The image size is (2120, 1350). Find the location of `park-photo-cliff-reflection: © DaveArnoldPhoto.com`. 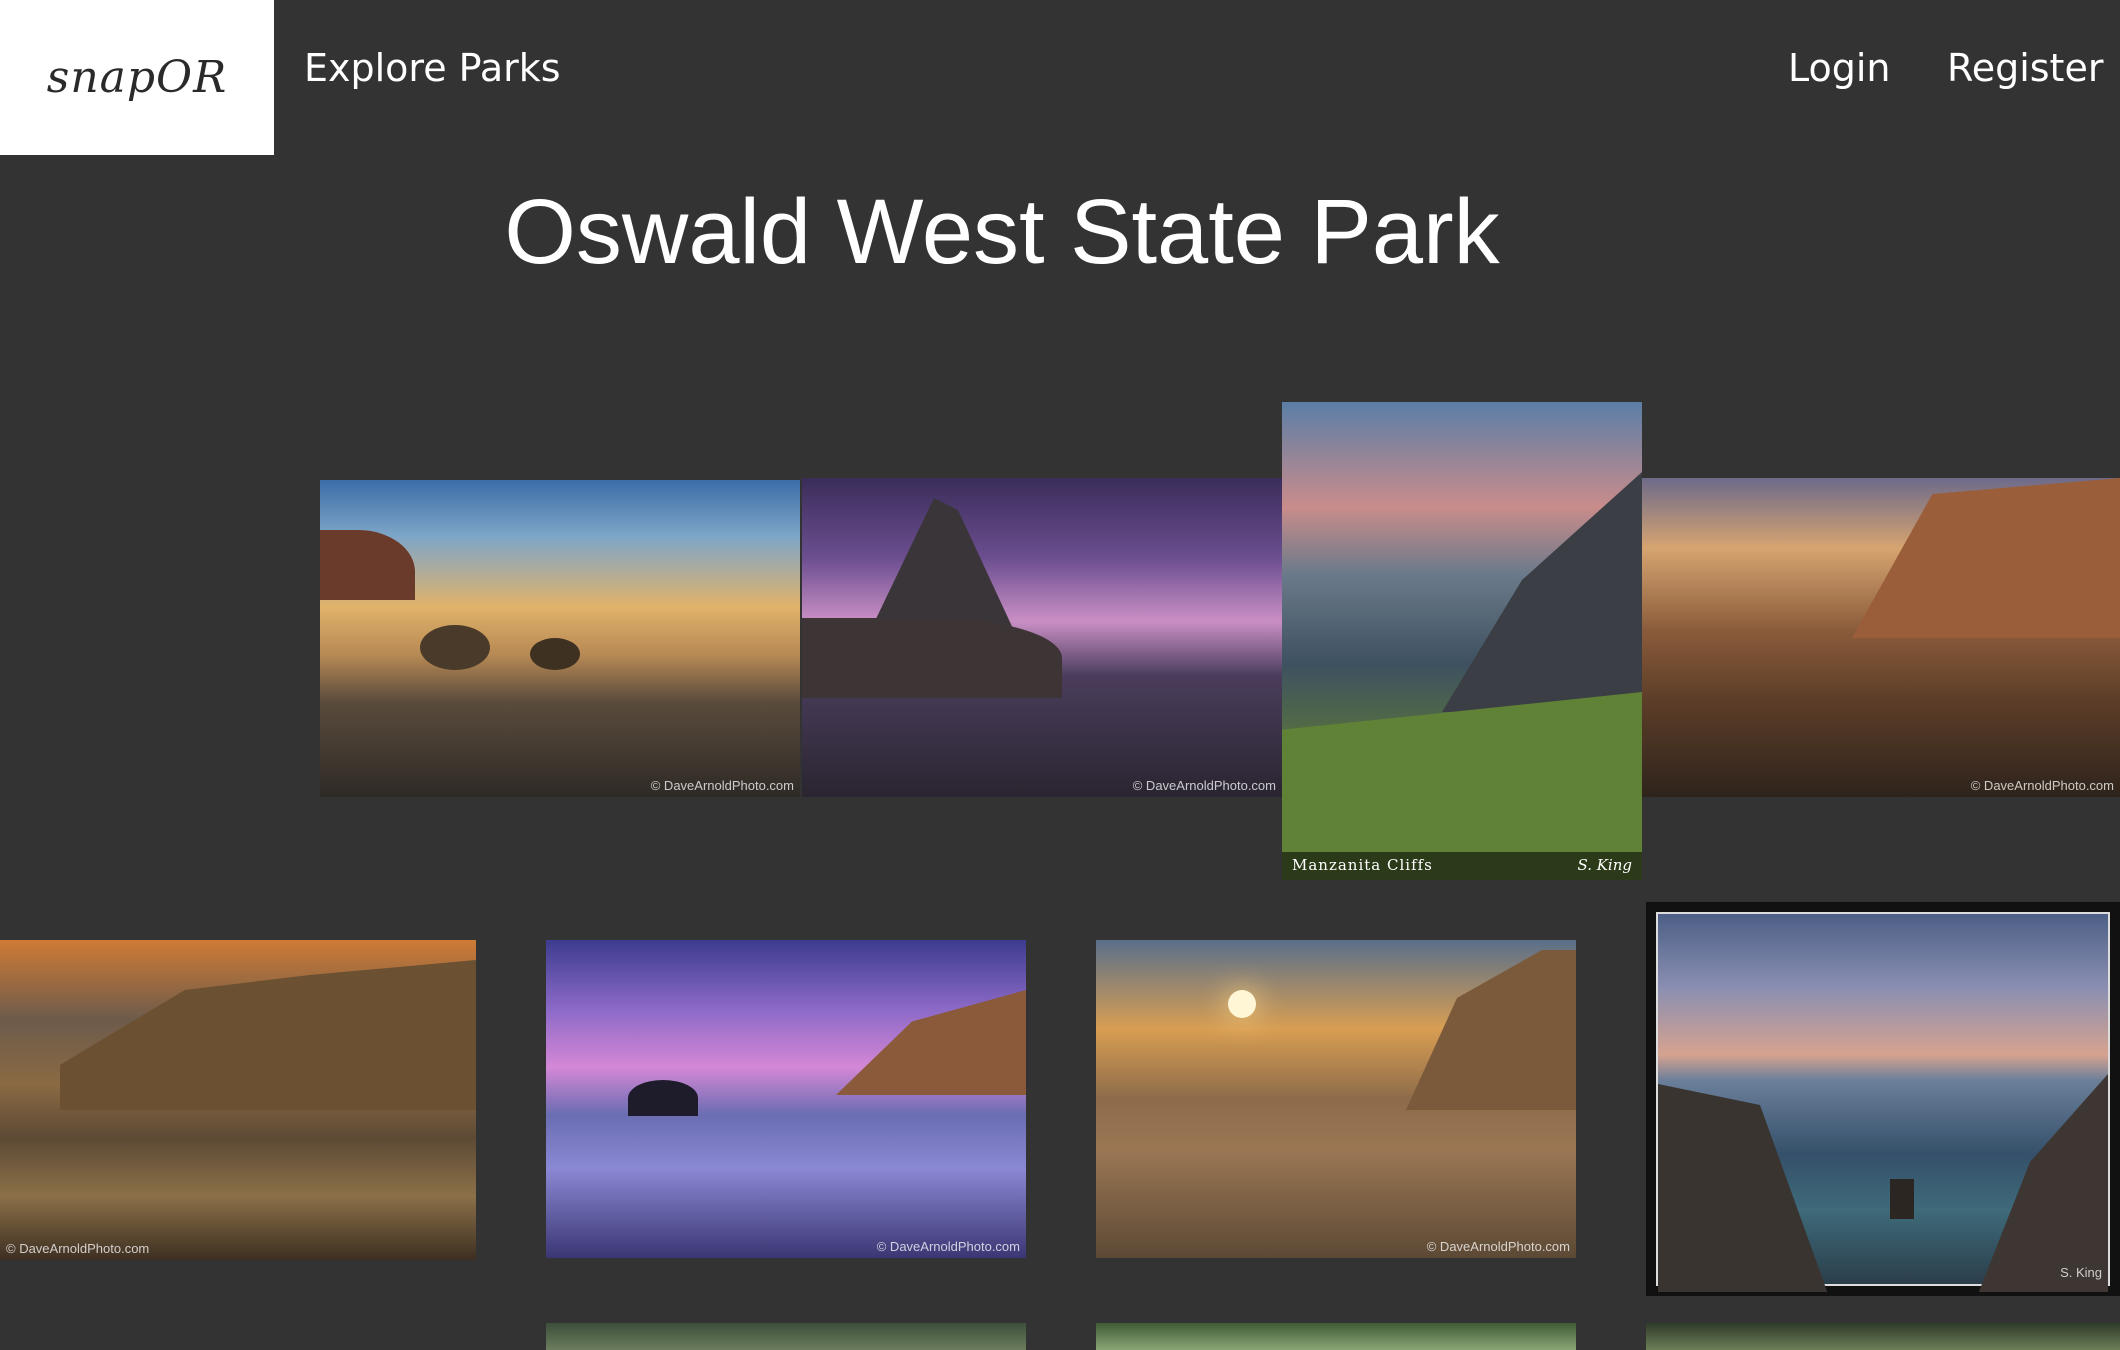

park-photo-cliff-reflection: © DaveArnoldPhoto.com is located at coordinates (1881, 637).